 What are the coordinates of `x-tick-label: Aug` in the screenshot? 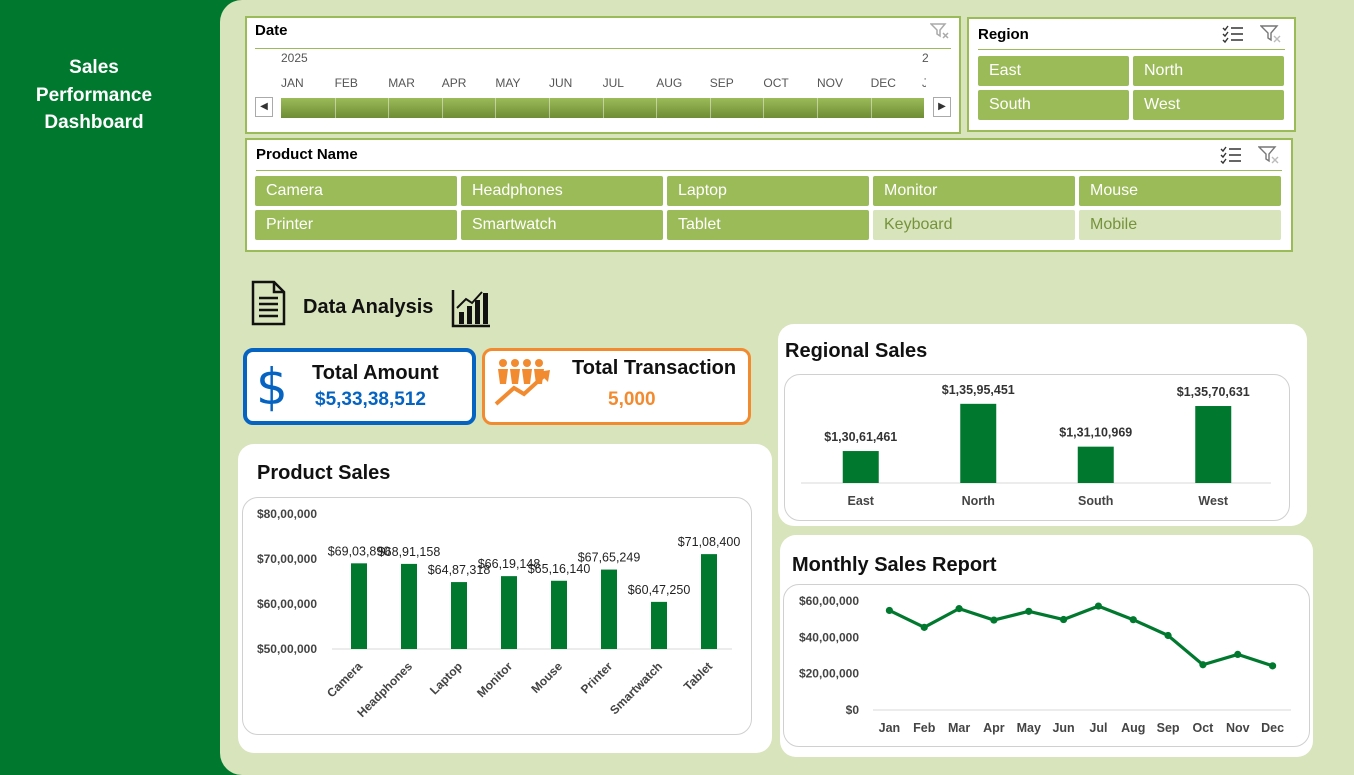 It's located at (1133, 728).